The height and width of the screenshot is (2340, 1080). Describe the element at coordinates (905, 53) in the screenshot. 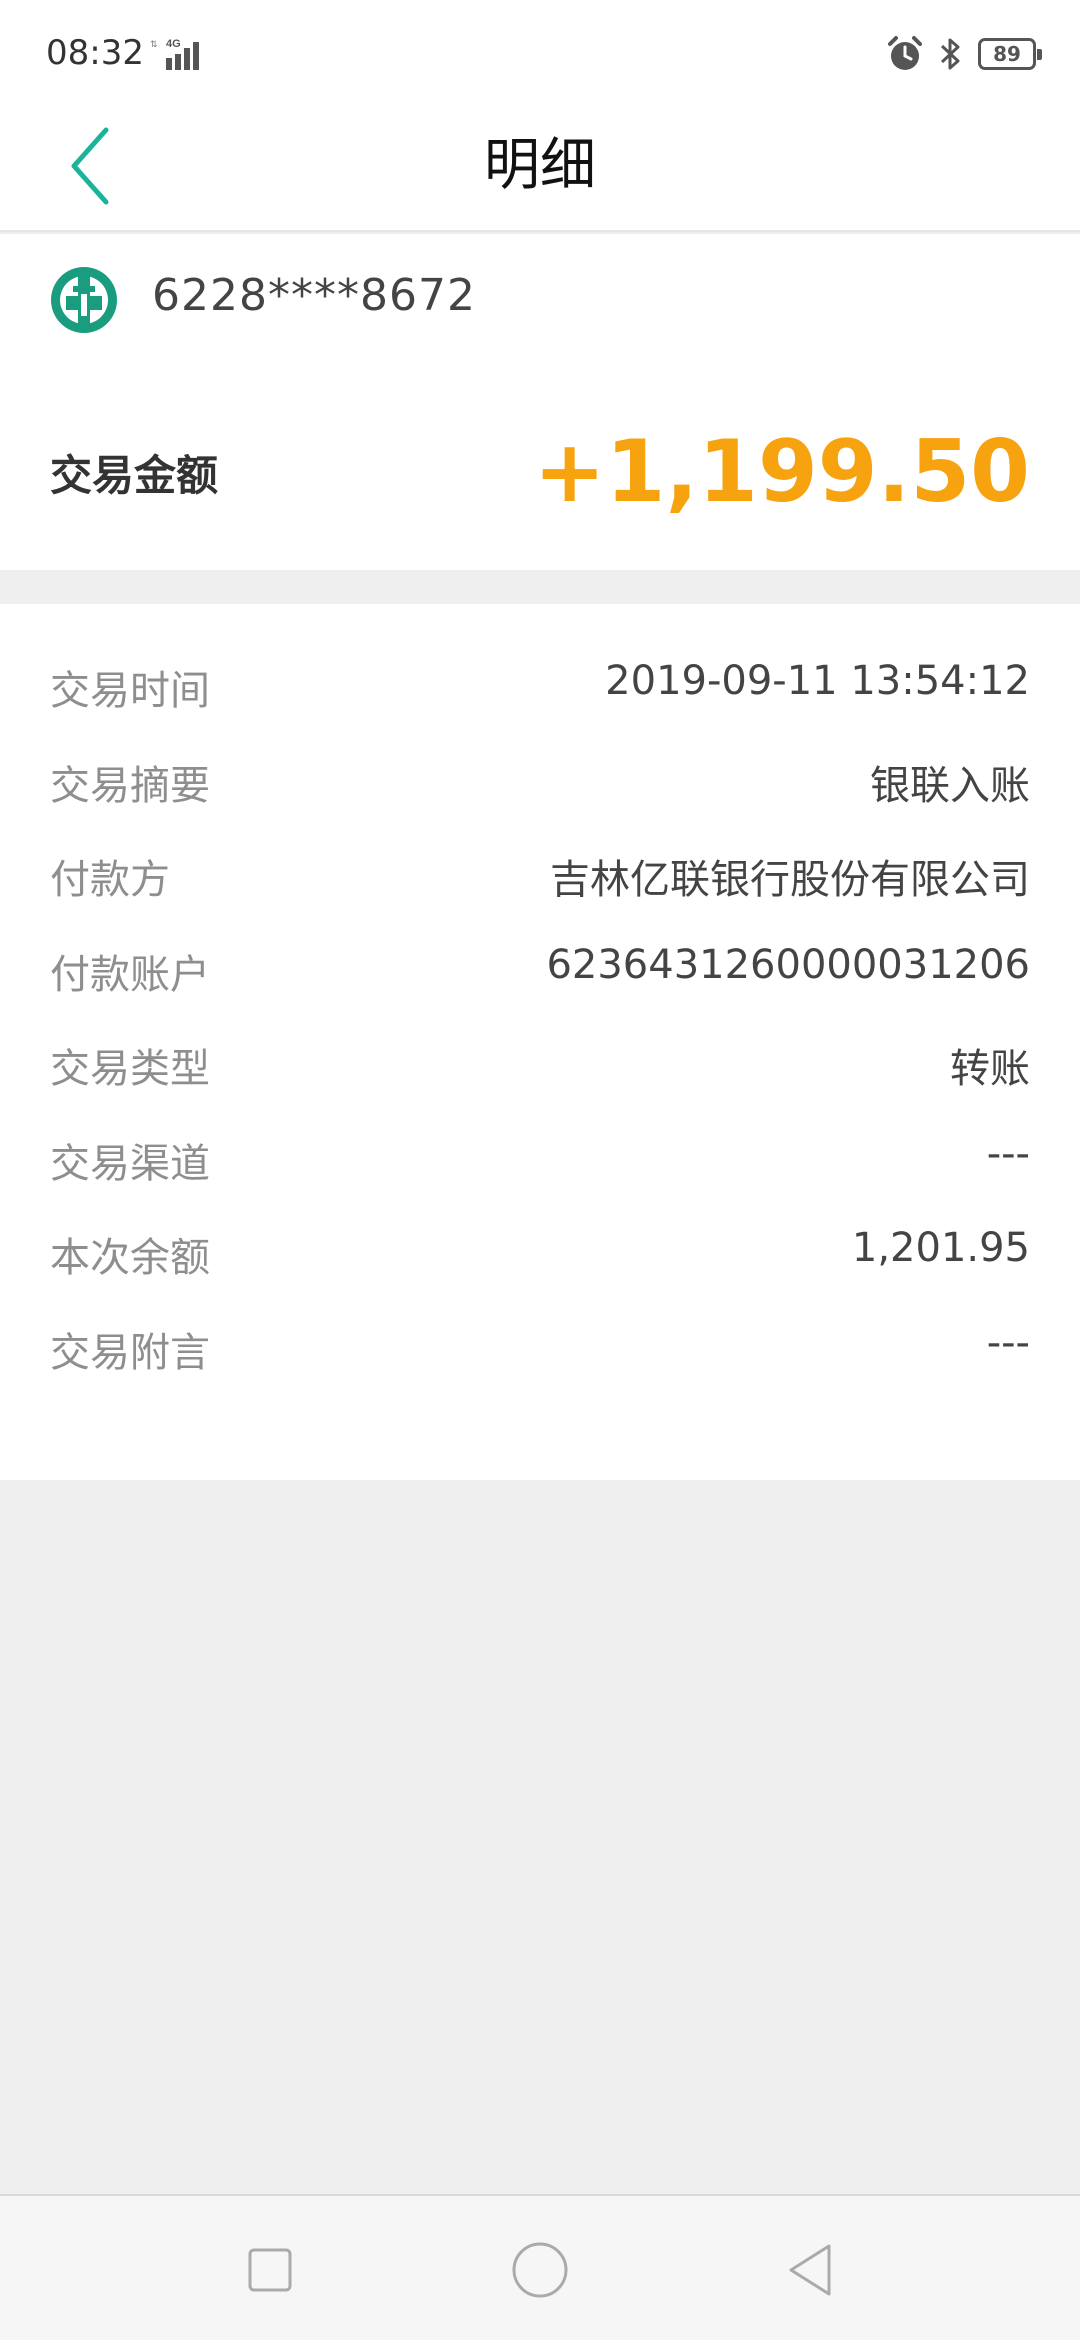

I see `alarm-icon` at that location.